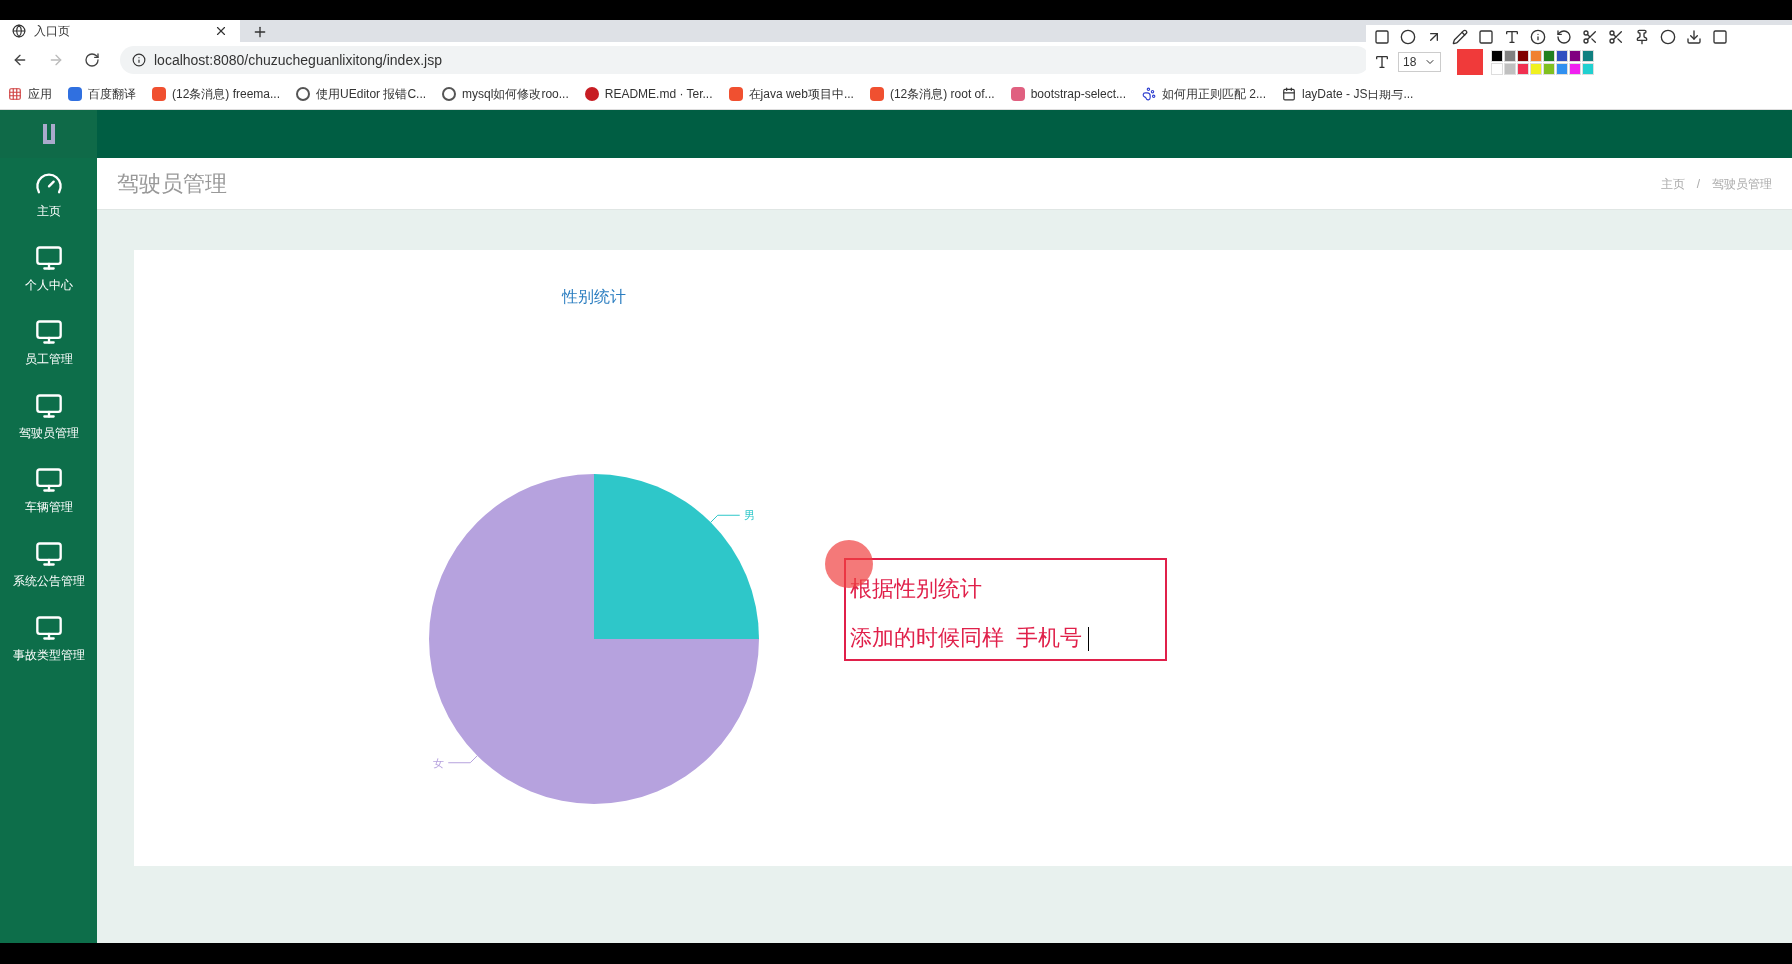 Image resolution: width=1792 pixels, height=964 pixels. I want to click on bookmark-item: 应用, so click(30, 93).